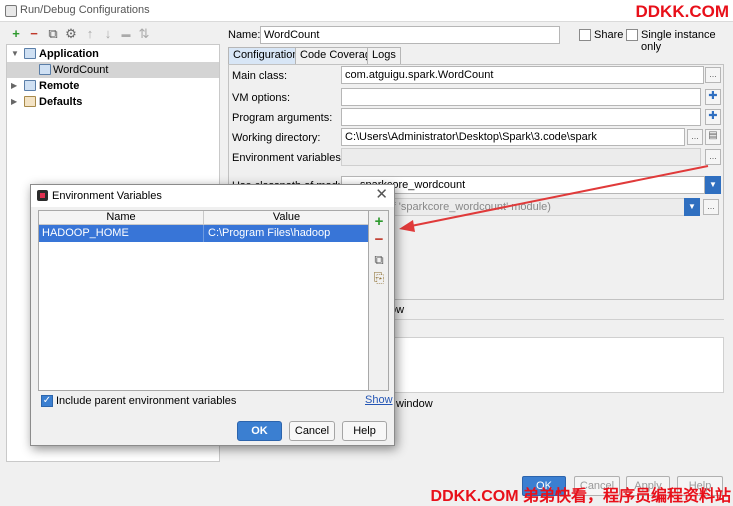  What do you see at coordinates (414, 404) in the screenshot?
I see `activate-window-partial-text: window` at bounding box center [414, 404].